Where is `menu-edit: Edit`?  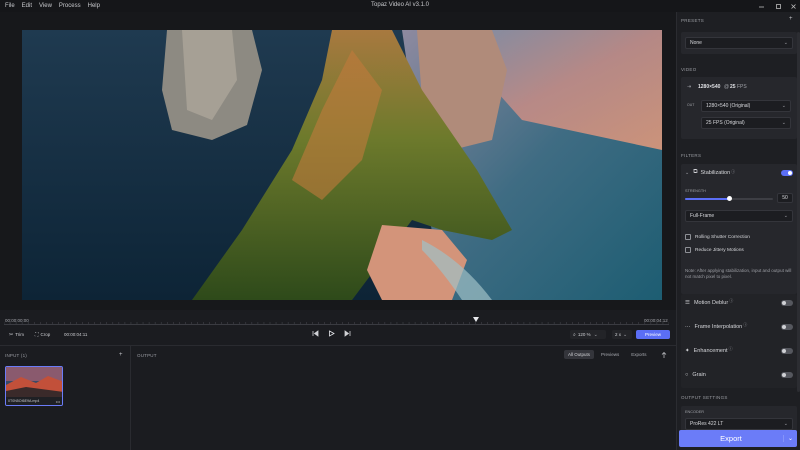 menu-edit: Edit is located at coordinates (27, 6).